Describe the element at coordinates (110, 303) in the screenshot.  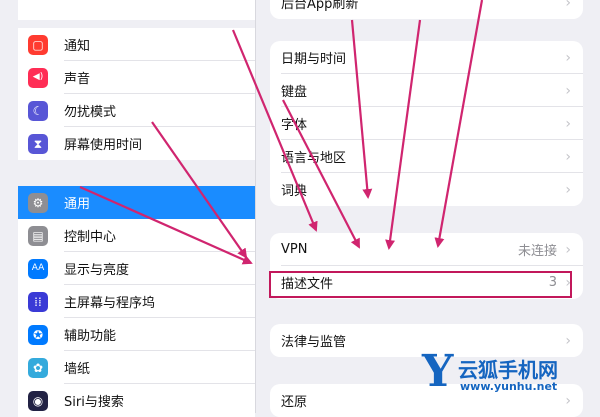
I see `sidebar-item-label: 主屏幕与程序坞` at that location.